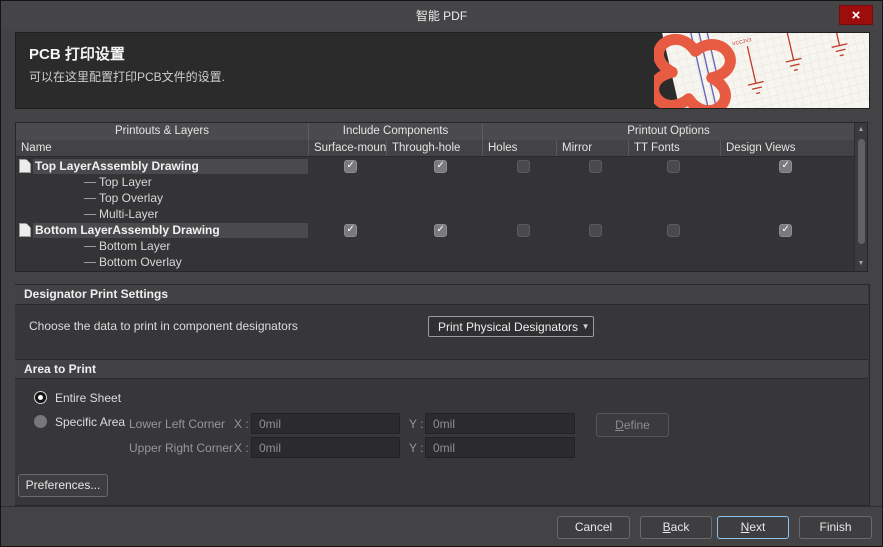 The height and width of the screenshot is (547, 883). What do you see at coordinates (787, 148) in the screenshot?
I see `column-header-design-views: Design Views` at bounding box center [787, 148].